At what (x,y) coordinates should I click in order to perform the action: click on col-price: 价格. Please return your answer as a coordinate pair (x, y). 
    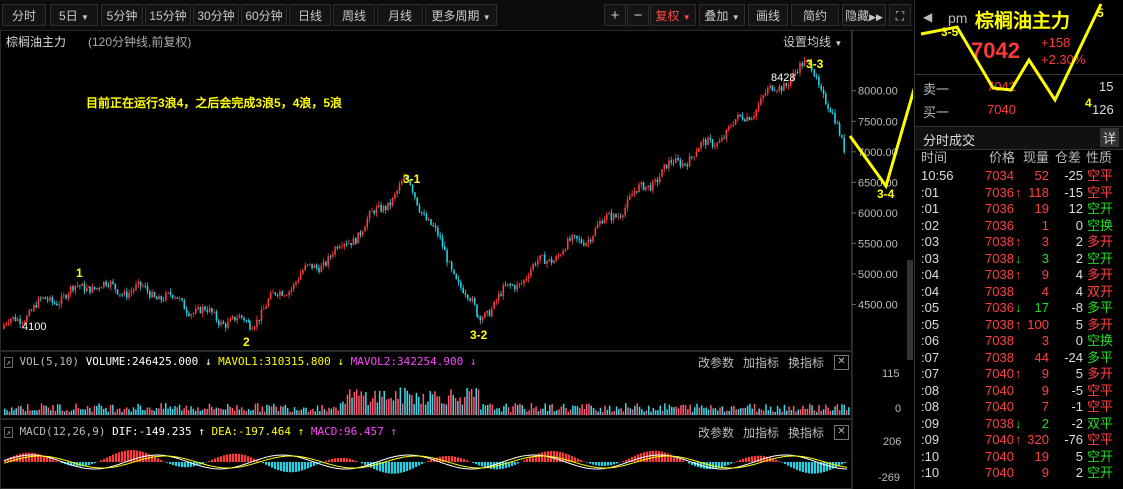
    Looking at the image, I should click on (1002, 157).